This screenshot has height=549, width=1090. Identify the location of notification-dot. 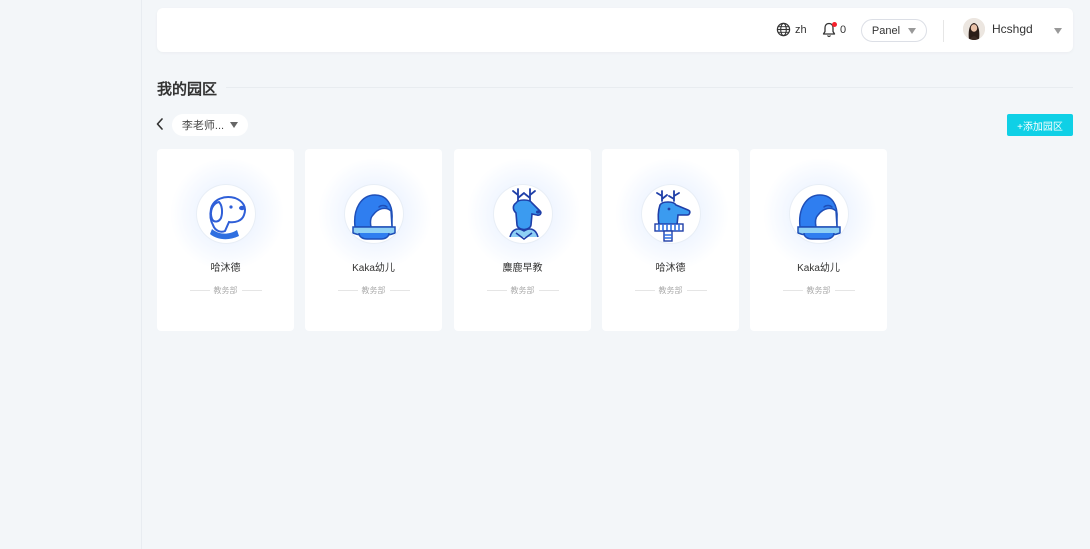
(834, 24).